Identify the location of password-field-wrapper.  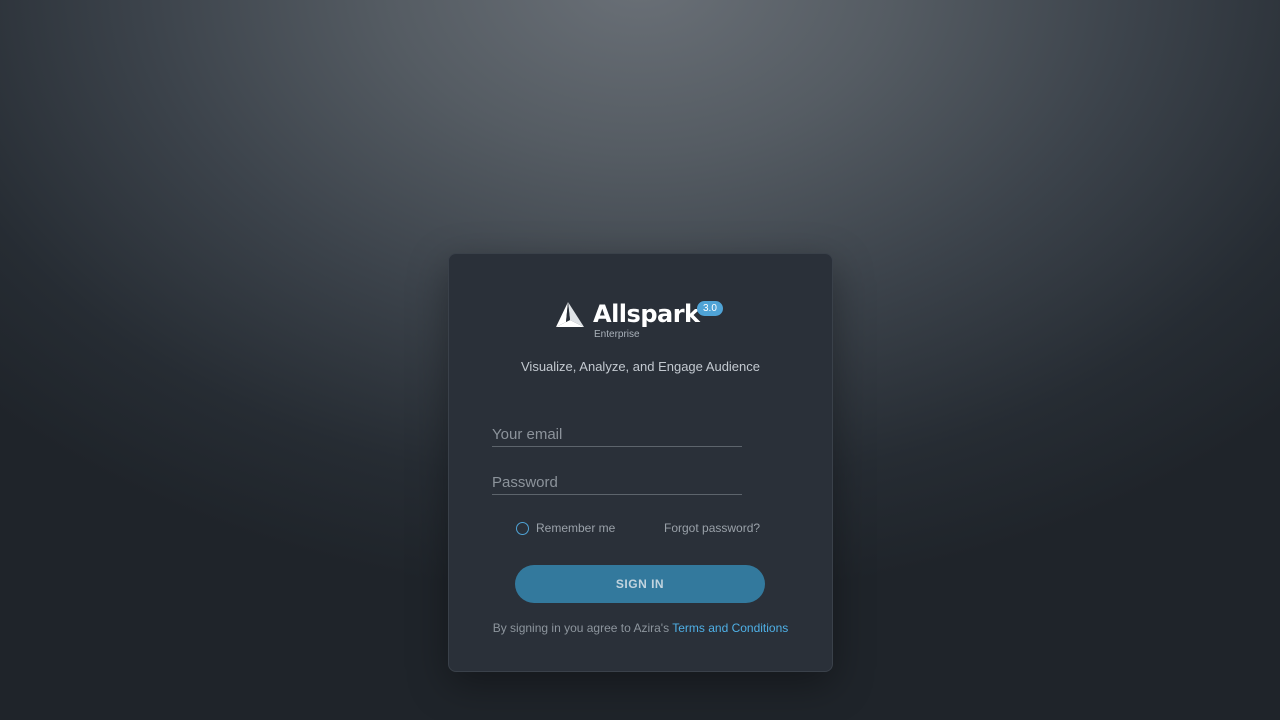
(617, 480).